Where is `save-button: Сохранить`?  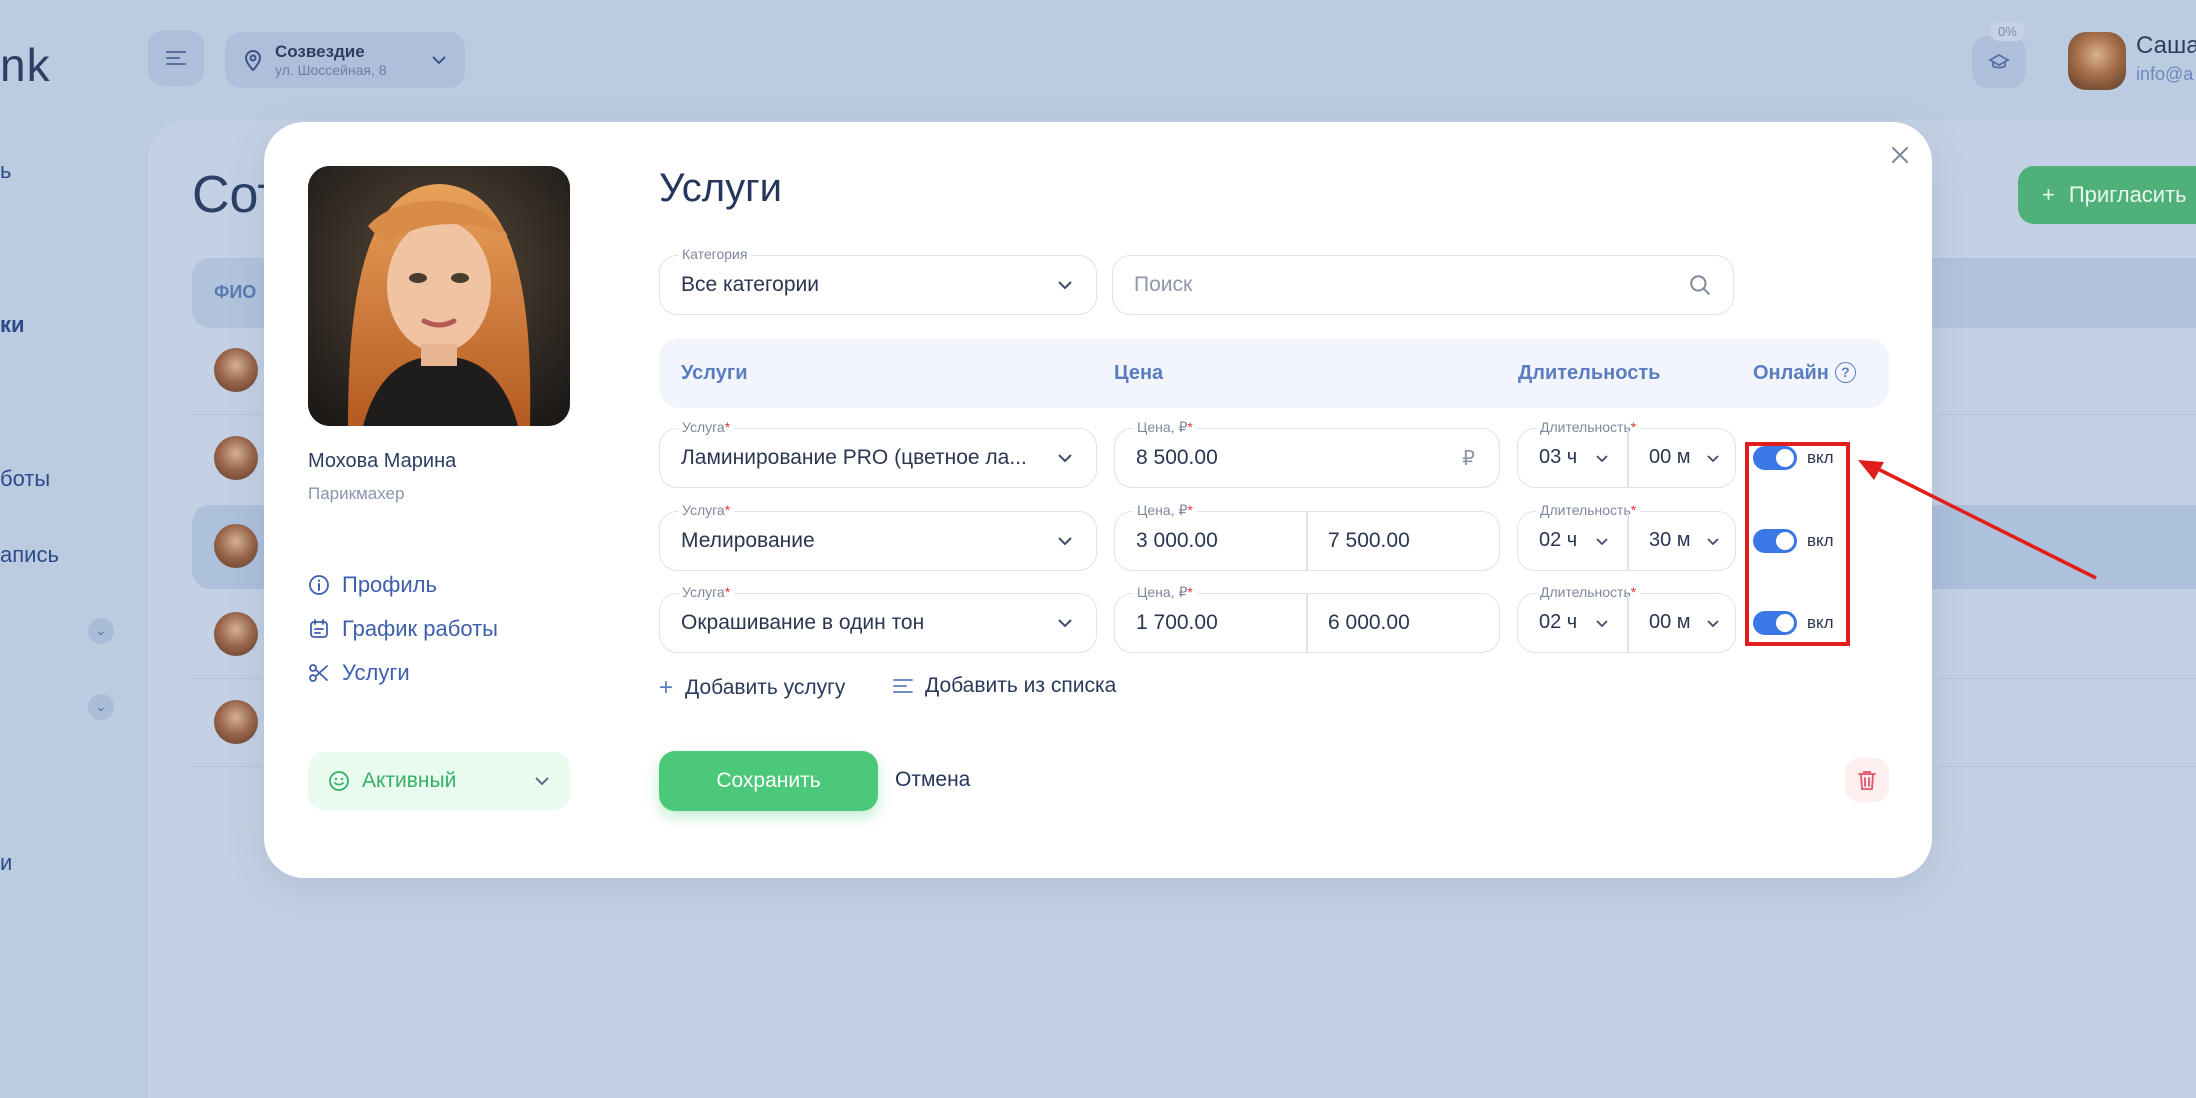 save-button: Сохранить is located at coordinates (768, 781).